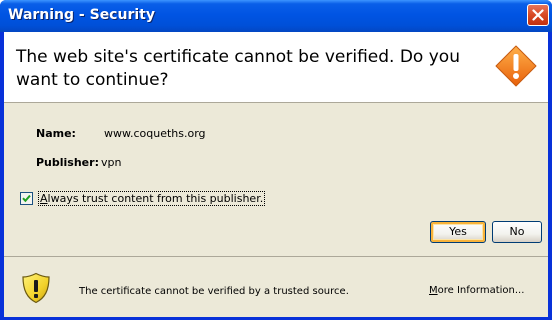 The image size is (552, 320). I want to click on close-icon, so click(538, 15).